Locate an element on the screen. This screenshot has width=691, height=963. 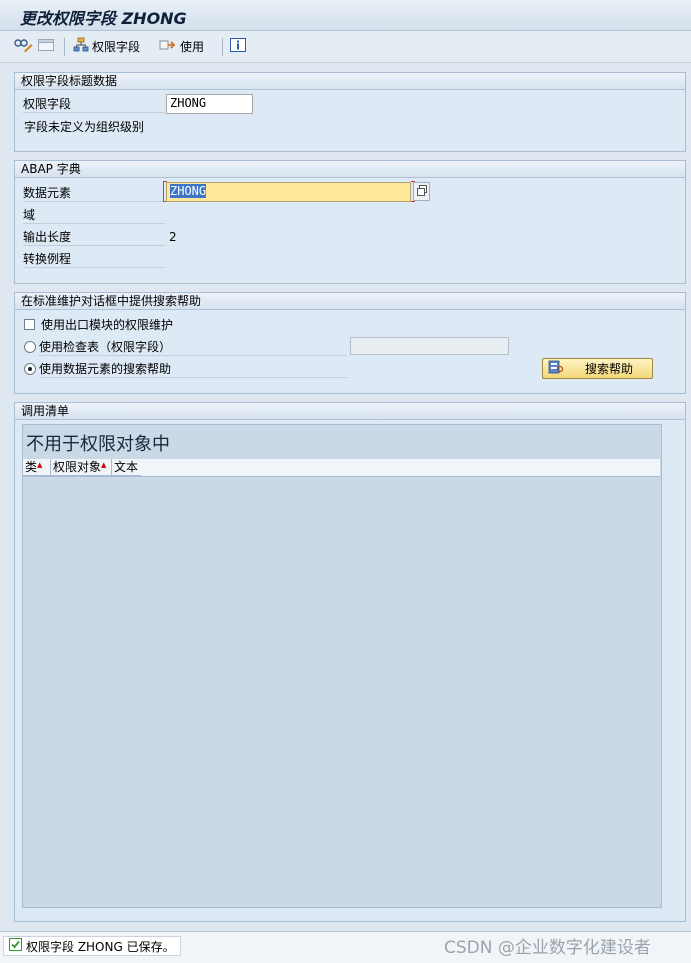
where-used-icon is located at coordinates (168, 46).